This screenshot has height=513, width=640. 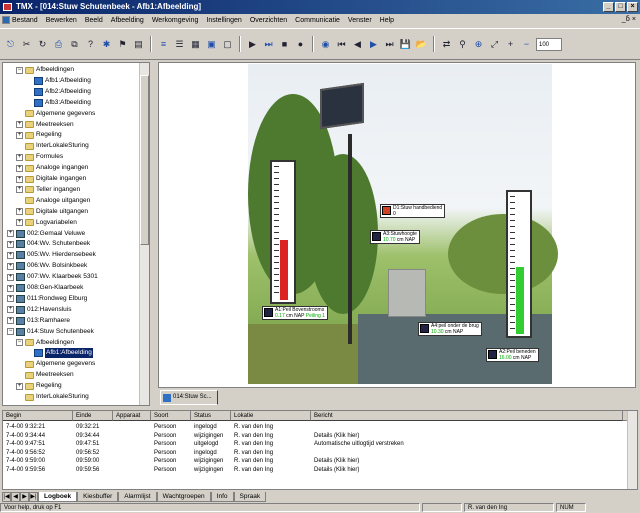 I want to click on tab-scroll-button: ◀, so click(x=15, y=497).